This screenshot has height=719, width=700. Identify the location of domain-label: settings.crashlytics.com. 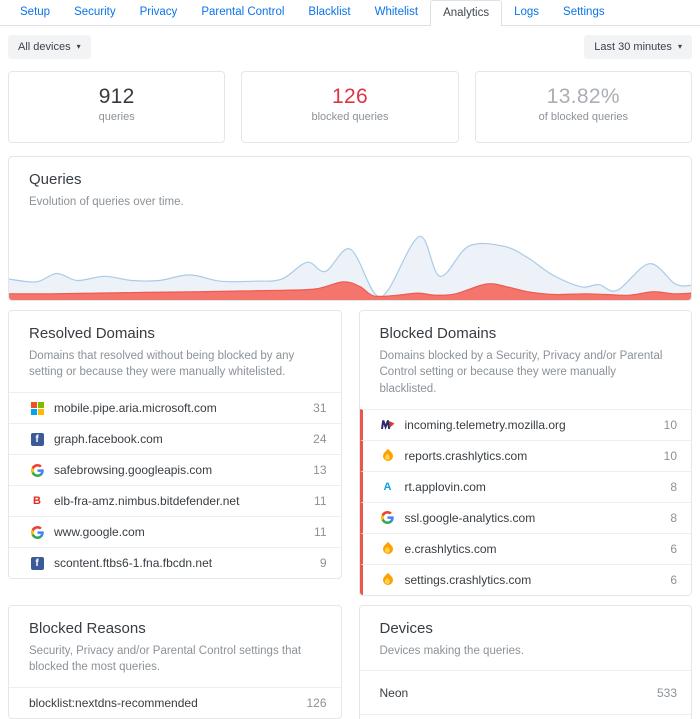
(468, 579).